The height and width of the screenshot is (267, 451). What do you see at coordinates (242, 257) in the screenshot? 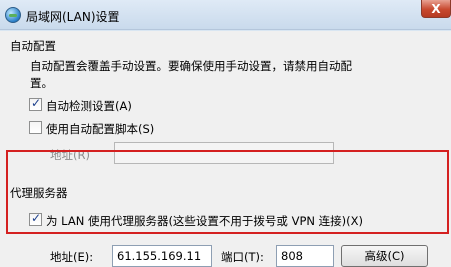
I see `proxy-port-label: 端口(T):` at bounding box center [242, 257].